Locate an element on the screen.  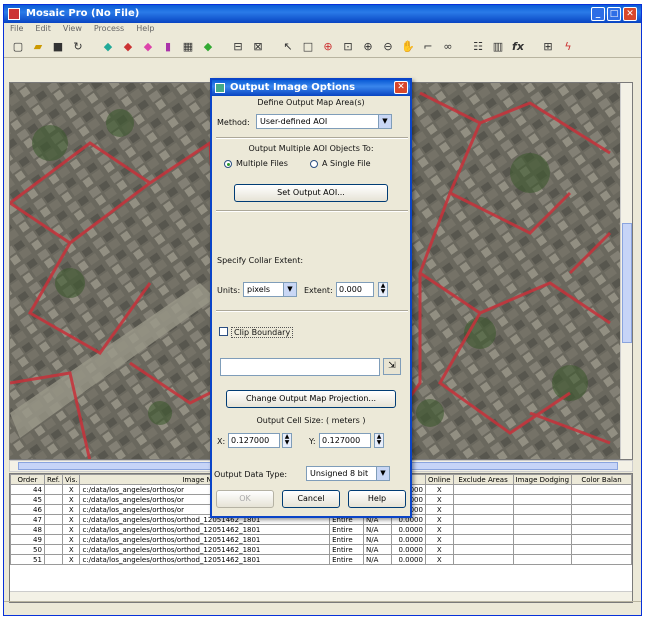
layer-remove-icon: ◆ is located at coordinates (128, 47).